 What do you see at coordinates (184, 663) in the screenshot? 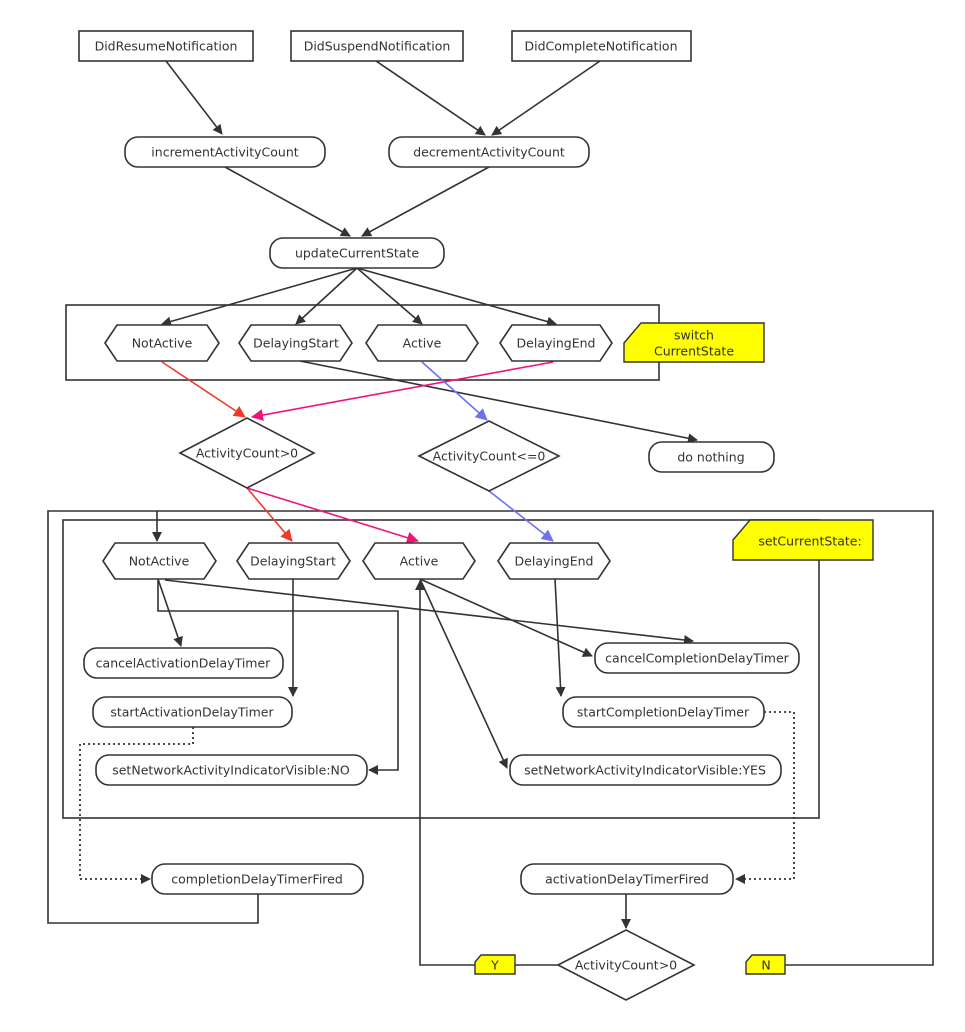
I see `cancel-activation-label: cancelActivationDelayTimer` at bounding box center [184, 663].